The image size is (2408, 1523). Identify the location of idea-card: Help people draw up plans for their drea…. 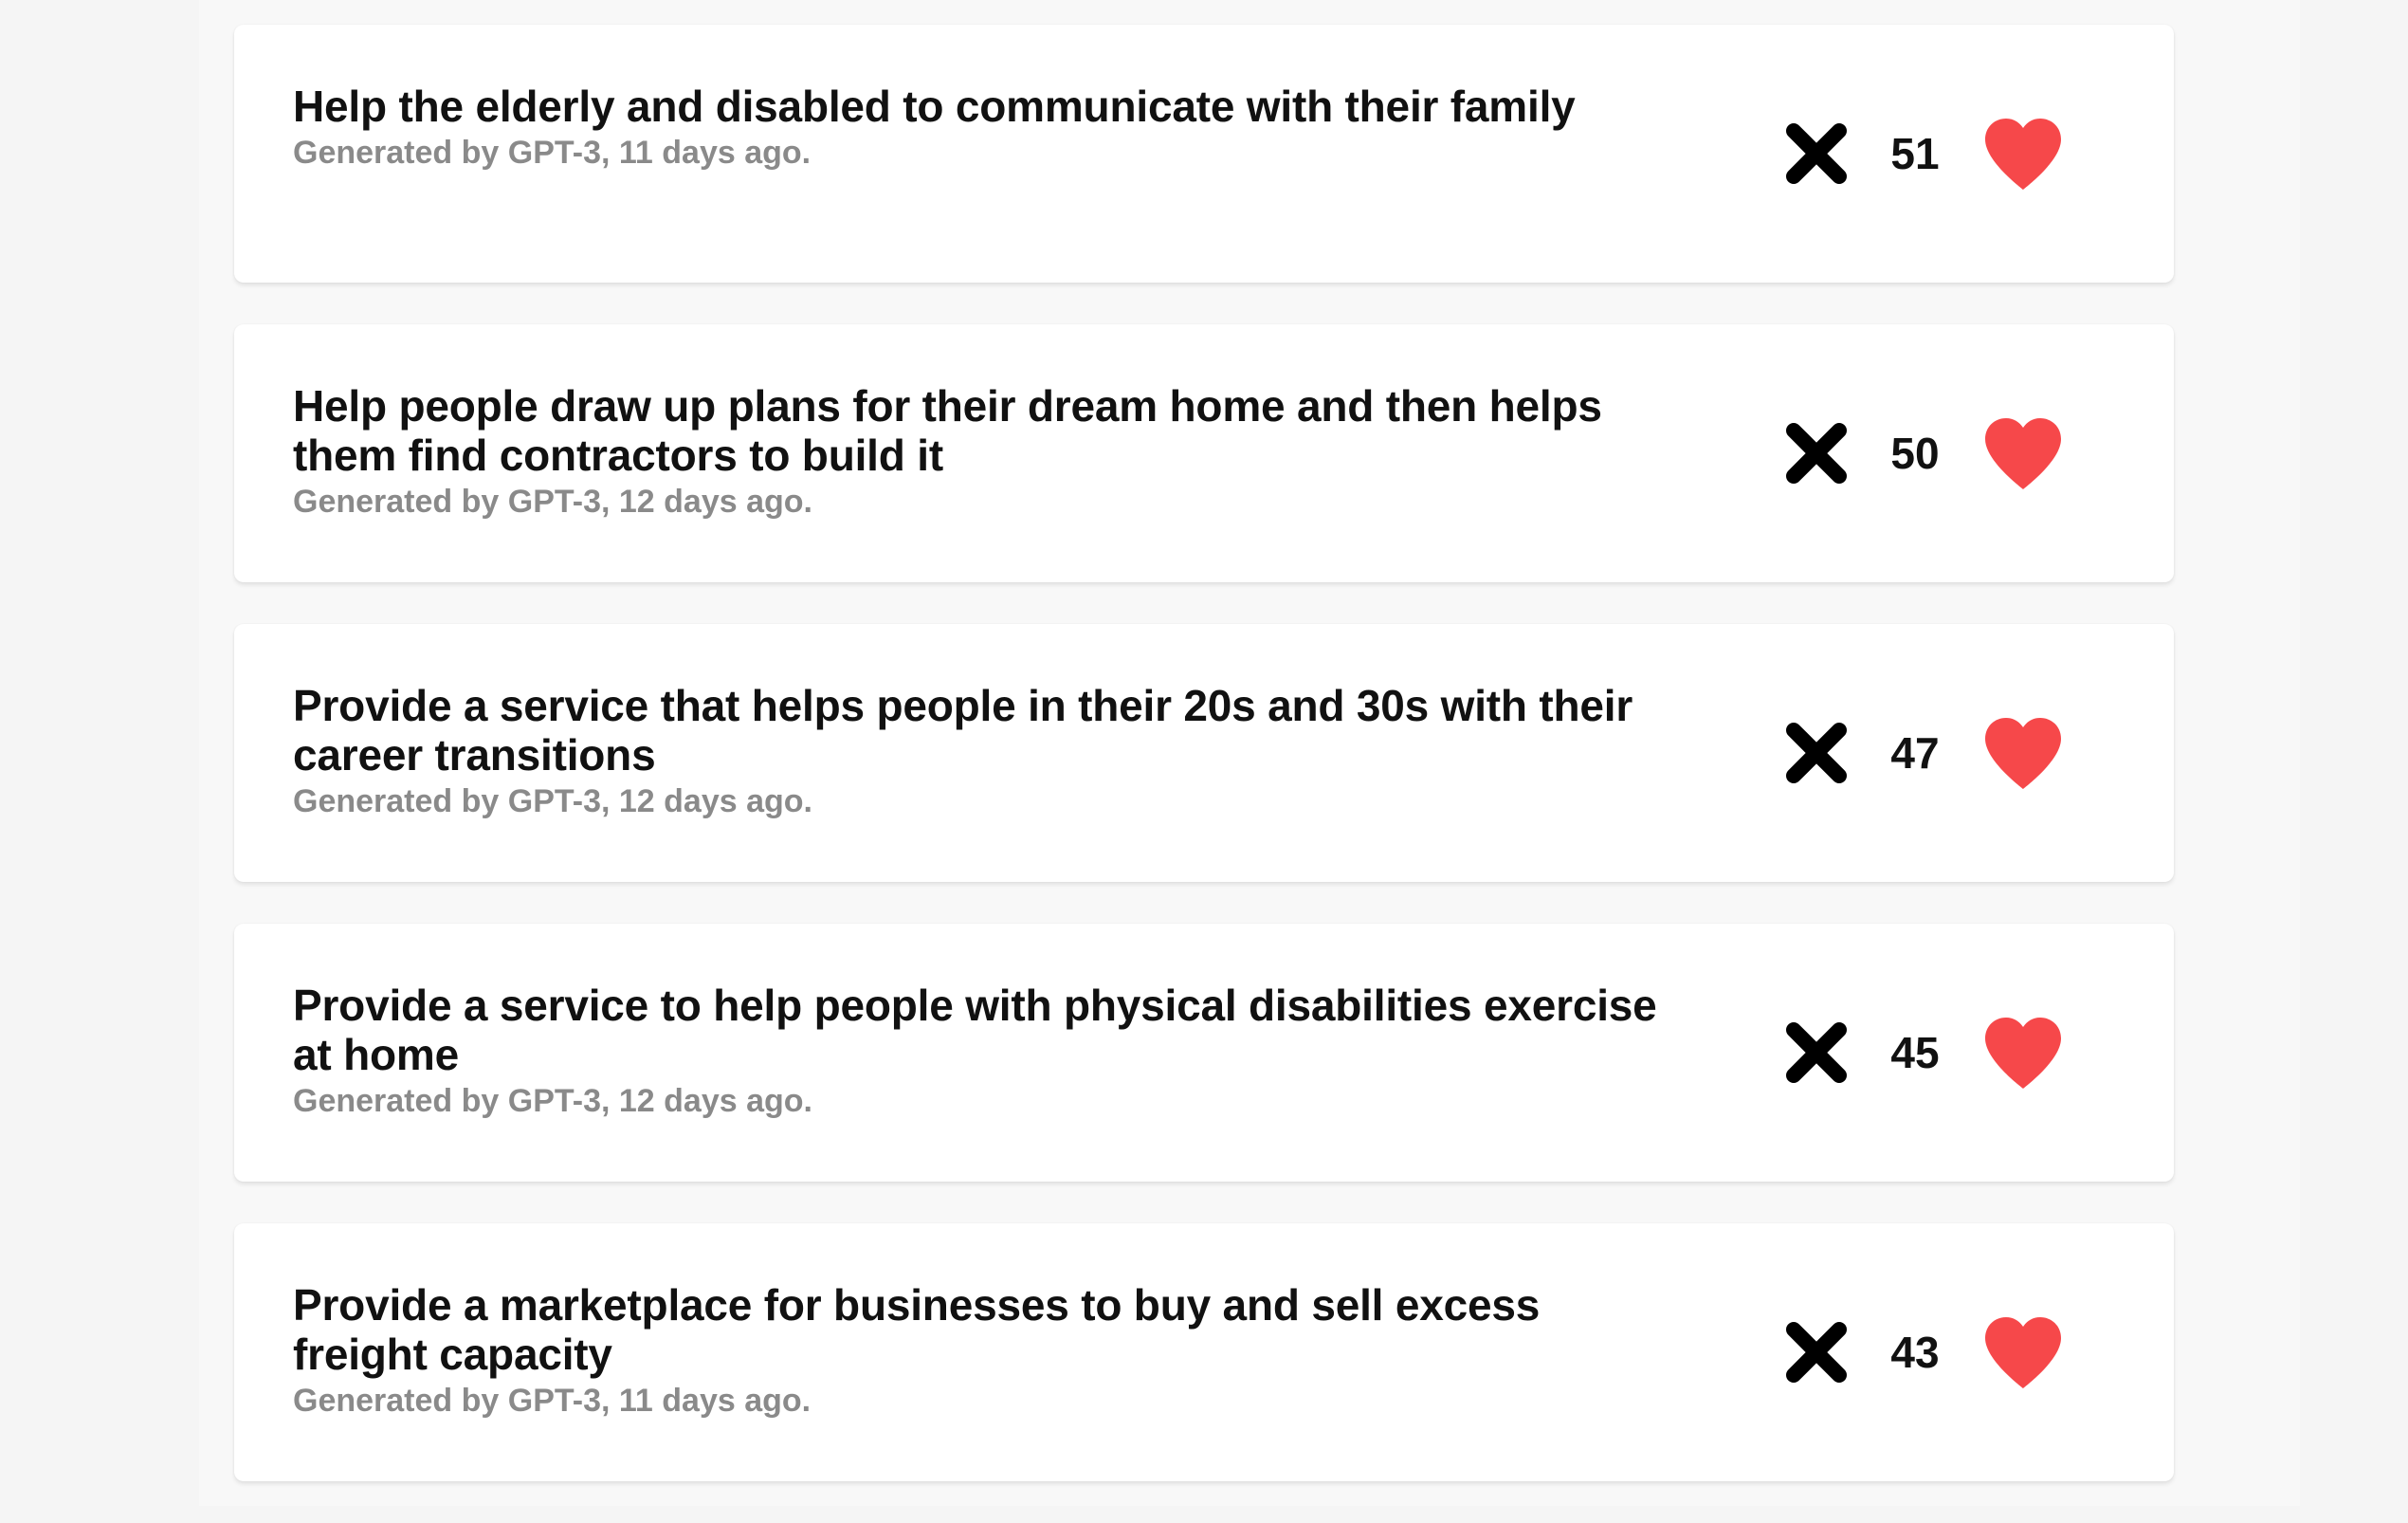
(1204, 453).